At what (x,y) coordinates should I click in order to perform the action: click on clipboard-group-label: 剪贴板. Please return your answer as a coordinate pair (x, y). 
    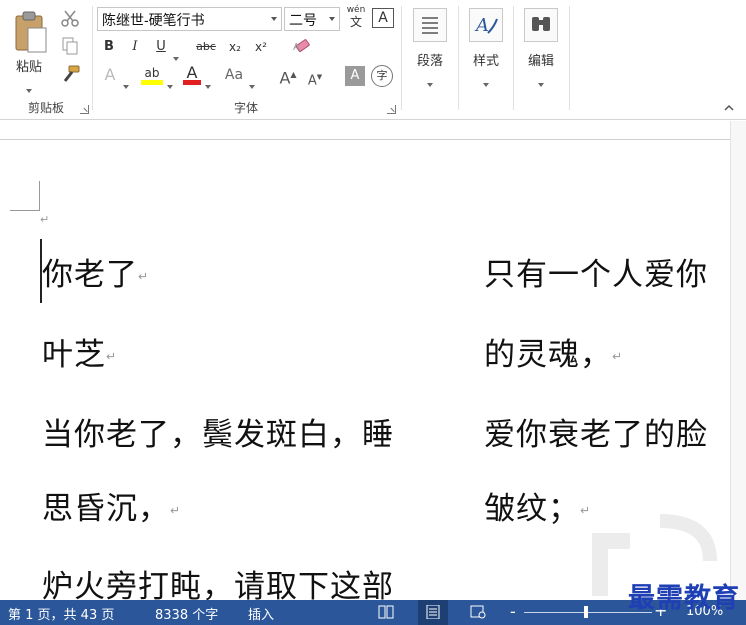
    Looking at the image, I should click on (45, 108).